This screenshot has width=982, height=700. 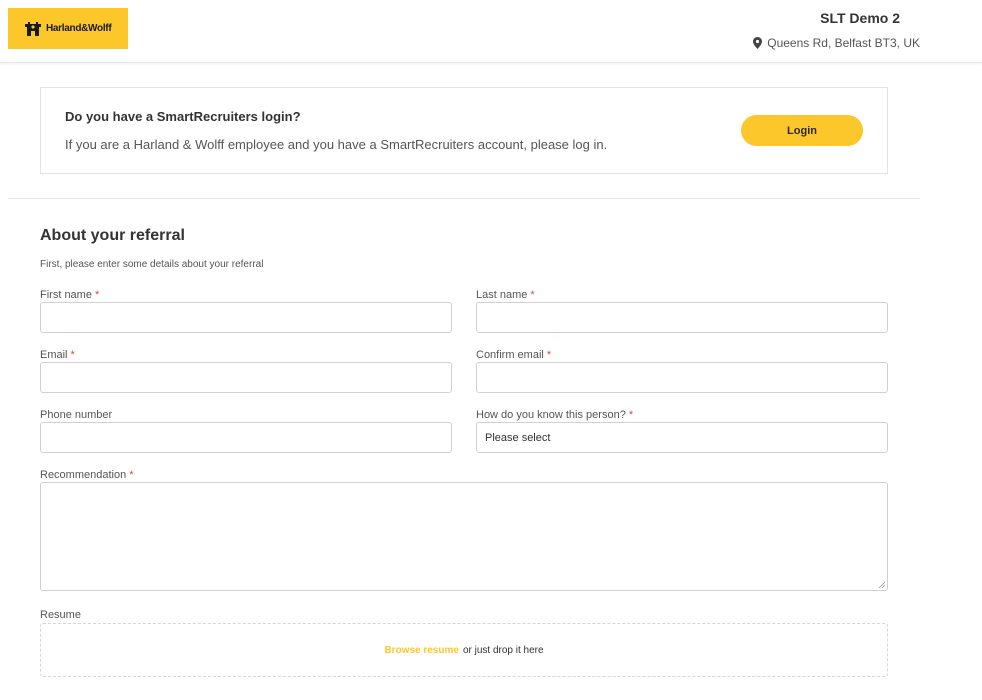 What do you see at coordinates (881, 584) in the screenshot?
I see `resize-handle-icon` at bounding box center [881, 584].